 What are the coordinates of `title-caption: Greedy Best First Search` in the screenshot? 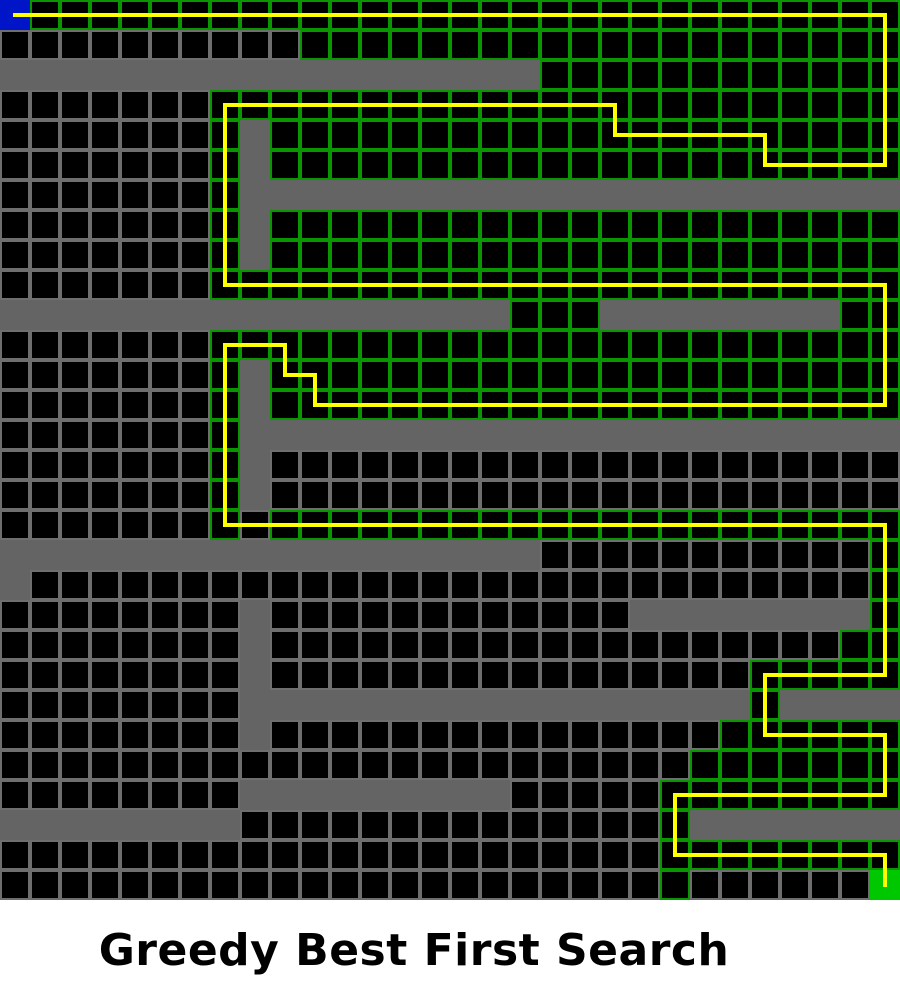 It's located at (450, 950).